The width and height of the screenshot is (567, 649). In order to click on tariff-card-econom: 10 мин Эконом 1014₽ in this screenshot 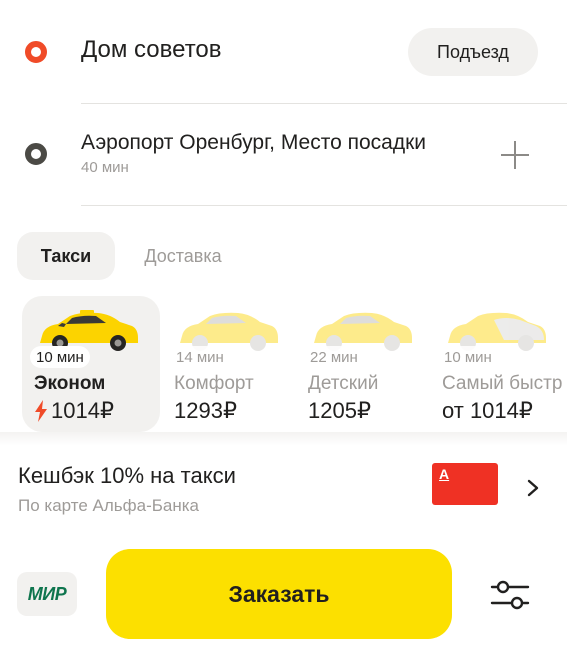, I will do `click(91, 364)`.